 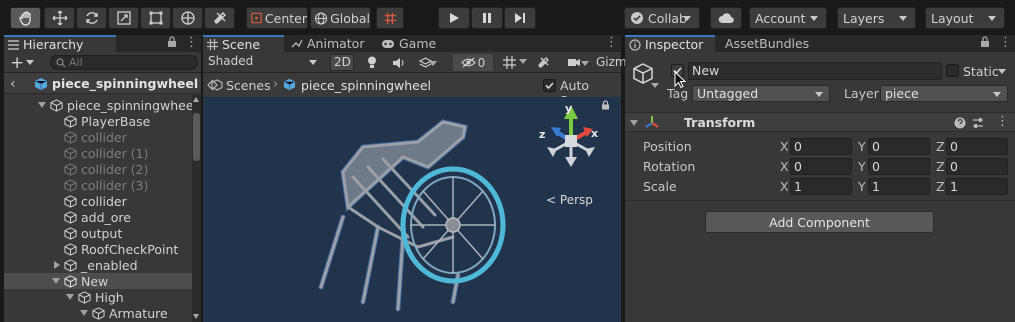 I want to click on position-x-field: 0, so click(x=821, y=146).